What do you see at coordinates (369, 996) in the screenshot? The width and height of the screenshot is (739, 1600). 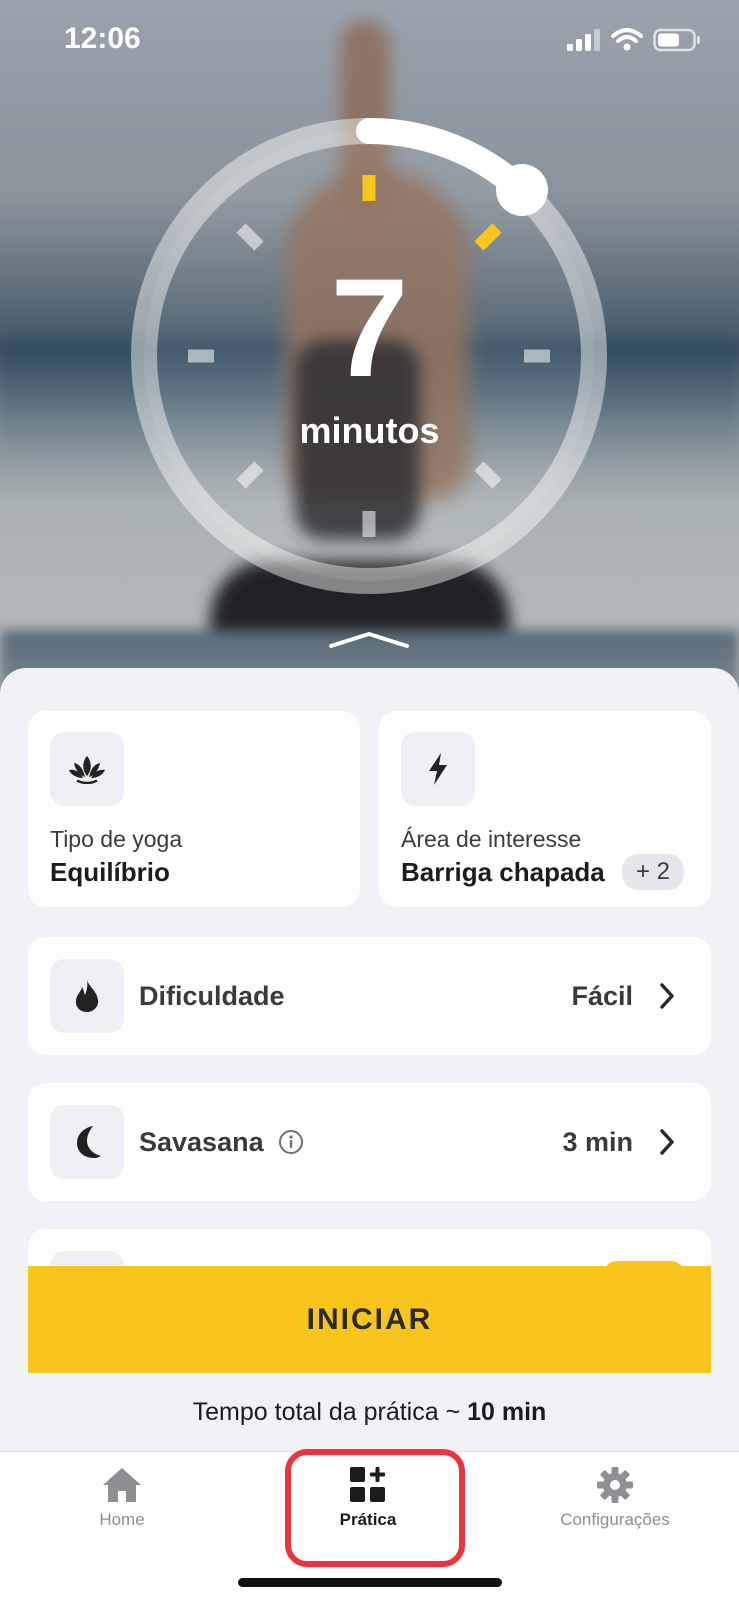 I see `difficulty-row: Dificuldade Fácil` at bounding box center [369, 996].